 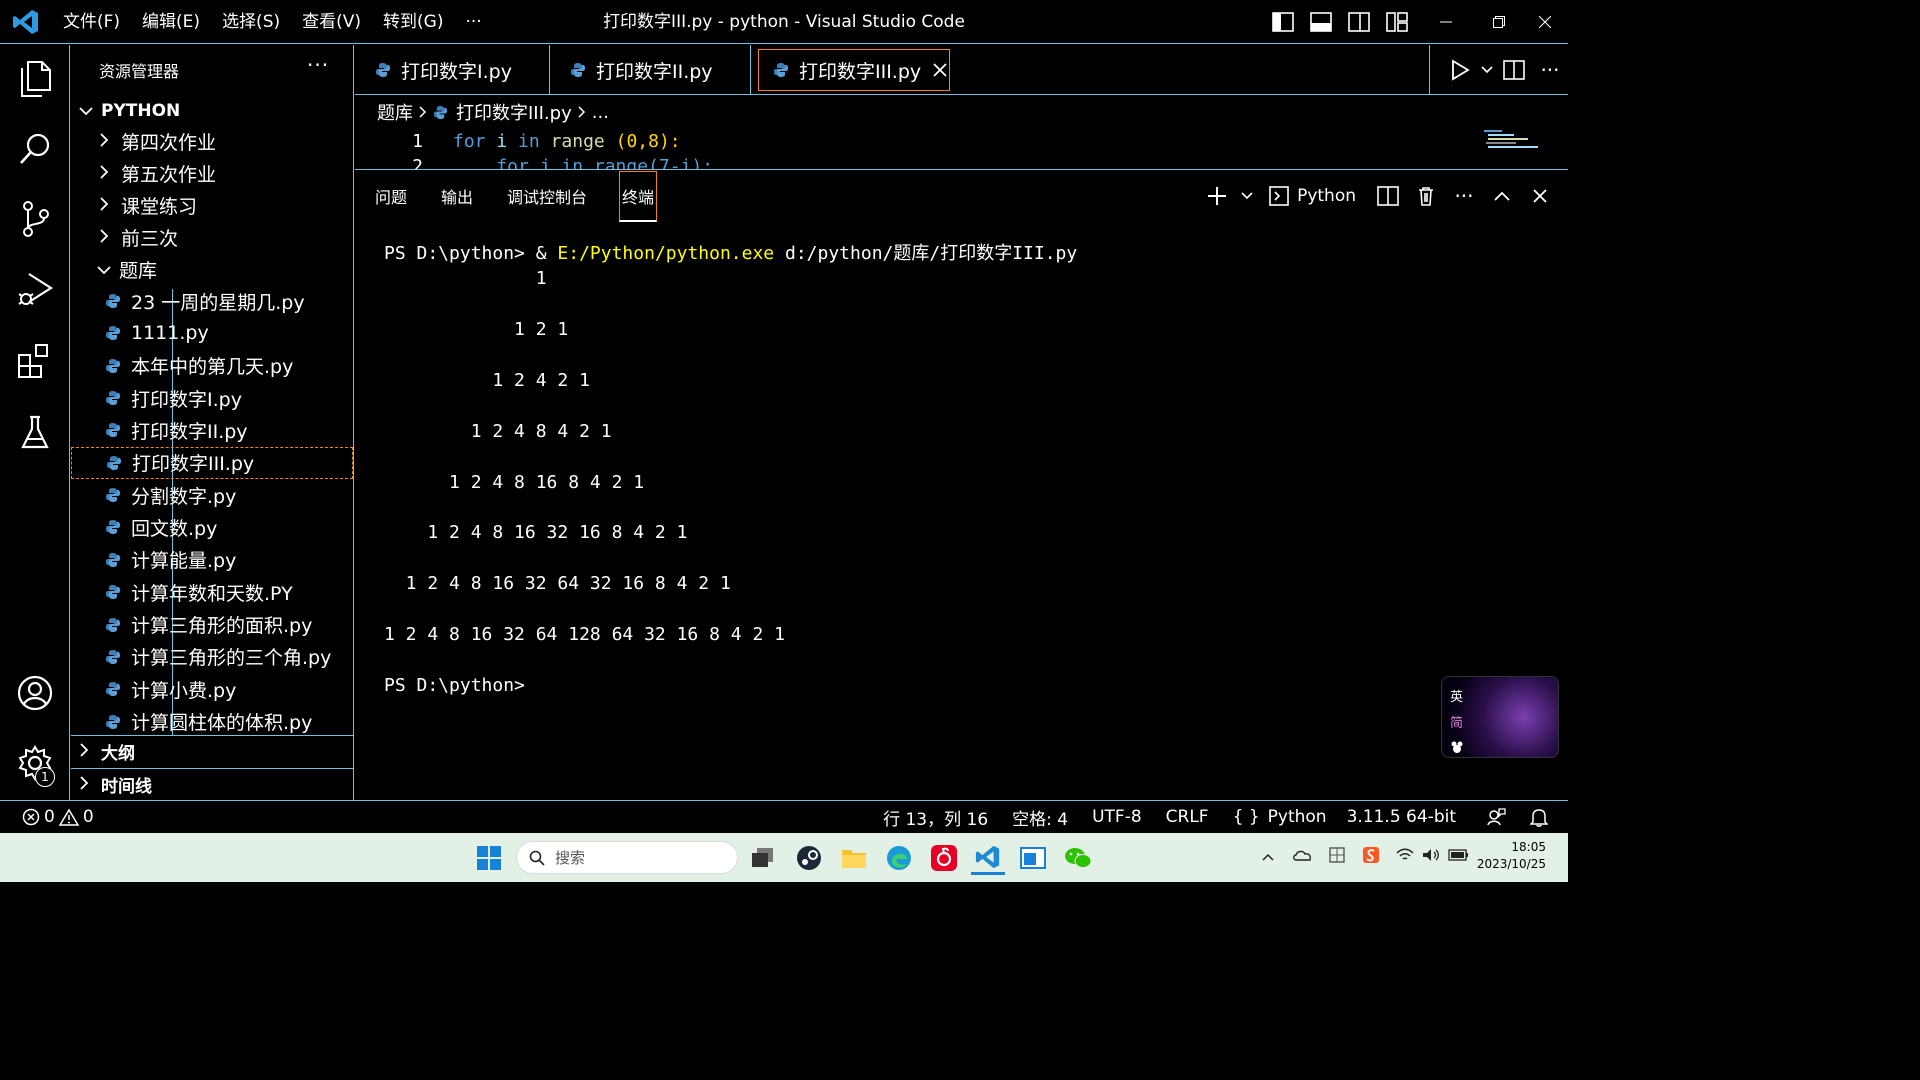 I want to click on window-app-icon, so click(x=1033, y=858).